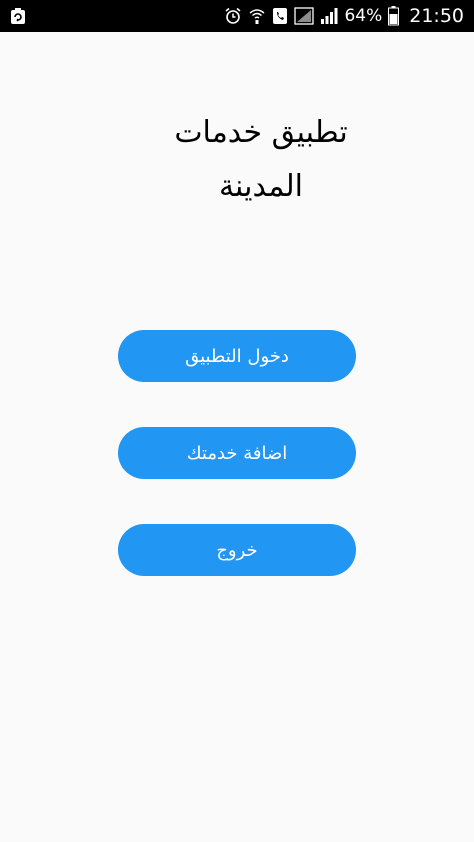  What do you see at coordinates (261, 159) in the screenshot?
I see `page-title: تطبيق خدمات المدينة` at bounding box center [261, 159].